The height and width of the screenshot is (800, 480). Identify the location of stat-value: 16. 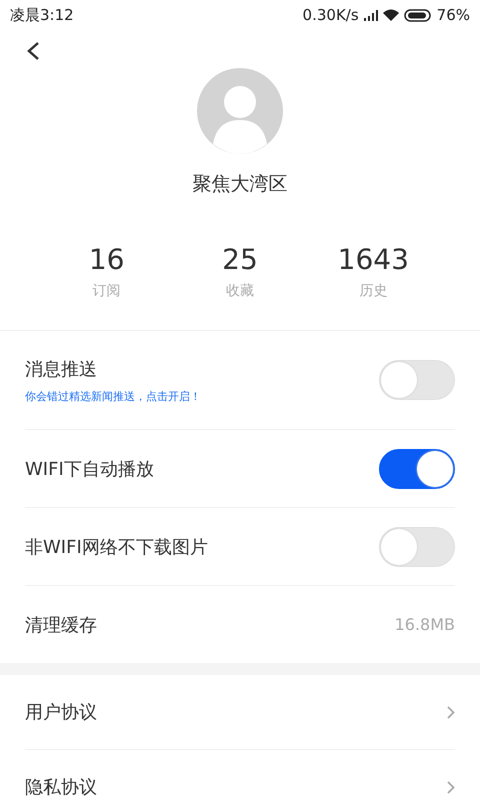
(106, 259).